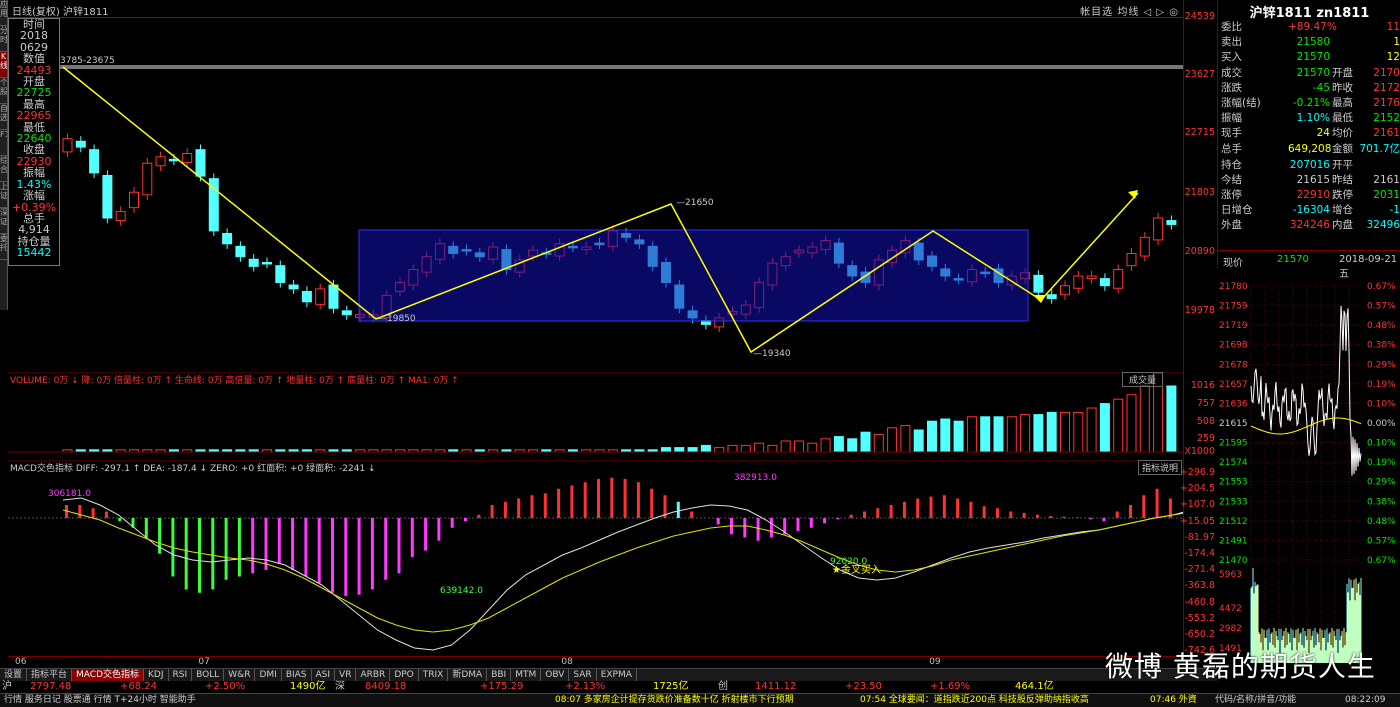 The image size is (1400, 707). Describe the element at coordinates (3, 169) in the screenshot. I see `left-tab: 综合` at that location.